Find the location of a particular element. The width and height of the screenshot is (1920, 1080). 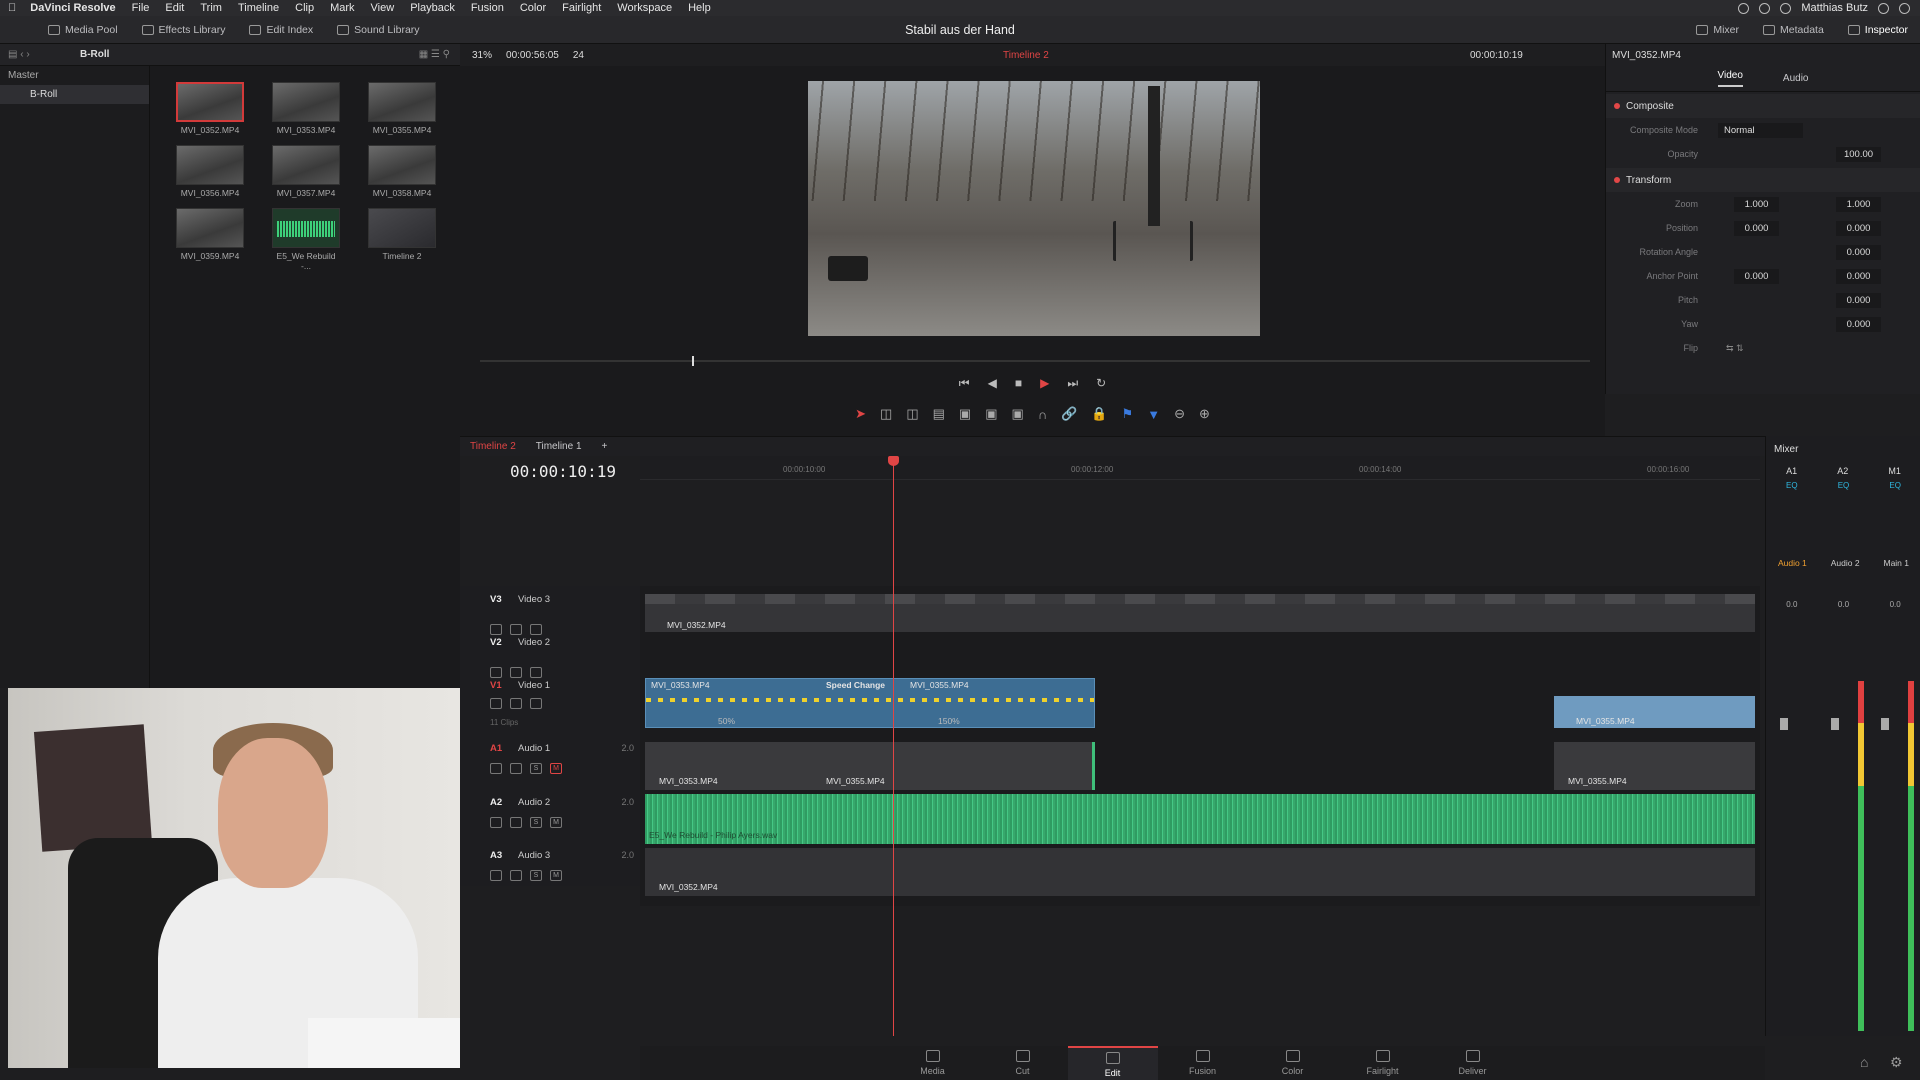

zoom-in-icon: ⊕ is located at coordinates (1204, 414).